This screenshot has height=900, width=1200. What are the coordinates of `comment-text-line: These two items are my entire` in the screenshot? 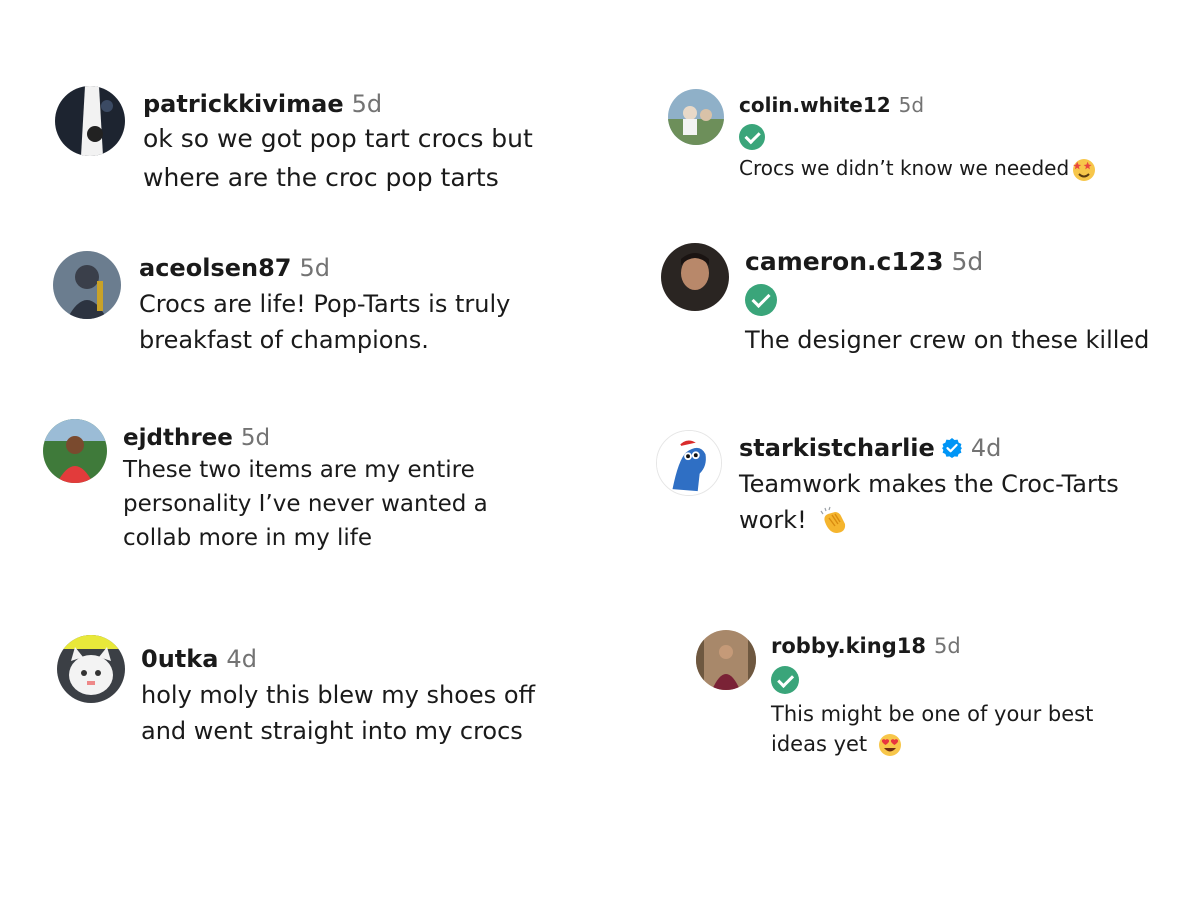 It's located at (299, 470).